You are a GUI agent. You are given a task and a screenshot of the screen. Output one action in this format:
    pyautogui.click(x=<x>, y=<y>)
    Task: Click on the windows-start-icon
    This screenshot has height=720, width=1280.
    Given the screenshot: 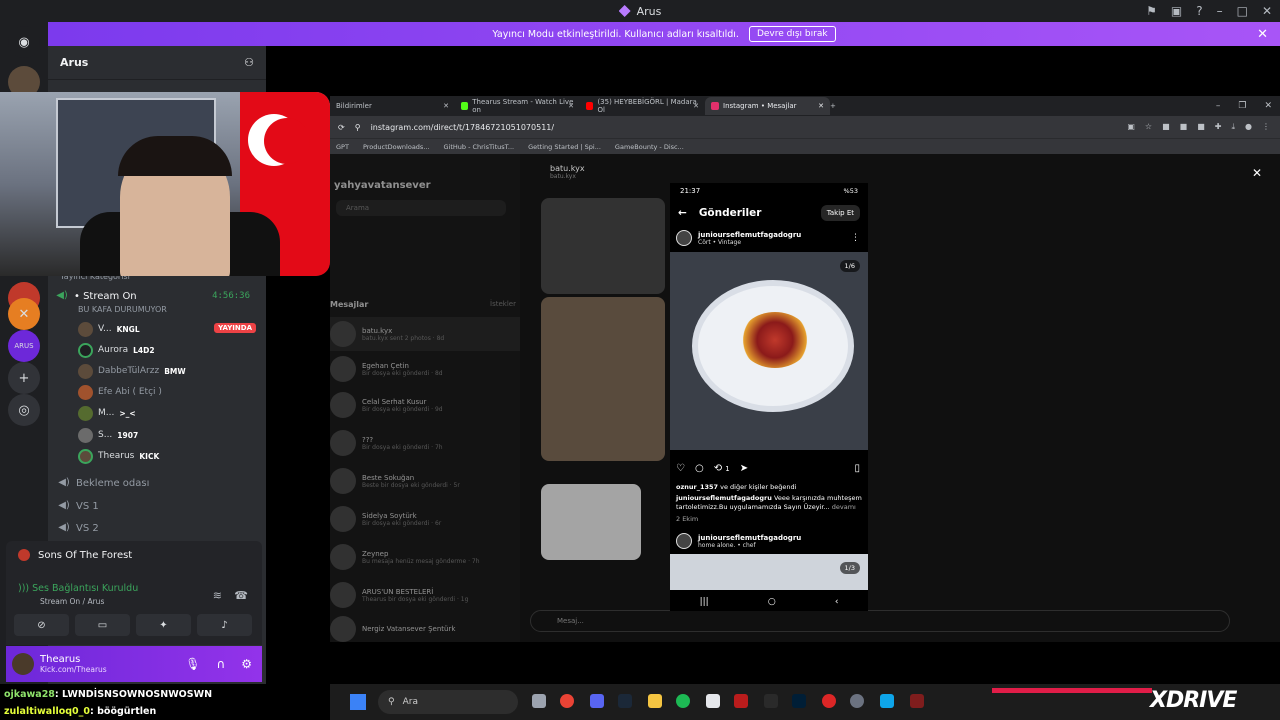 What is the action you would take?
    pyautogui.click(x=358, y=702)
    